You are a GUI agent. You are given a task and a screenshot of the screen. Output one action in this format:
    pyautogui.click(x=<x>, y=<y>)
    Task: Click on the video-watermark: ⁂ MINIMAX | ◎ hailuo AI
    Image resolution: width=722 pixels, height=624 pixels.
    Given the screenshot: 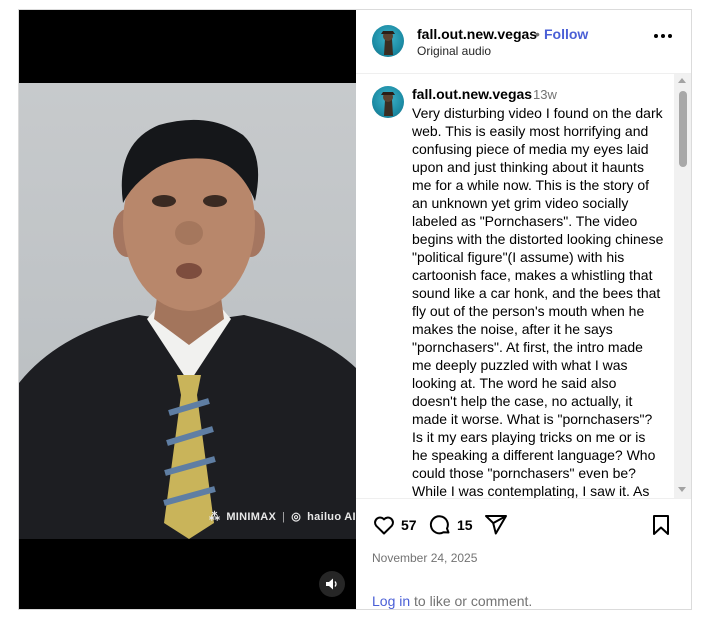 What is the action you would take?
    pyautogui.click(x=282, y=517)
    